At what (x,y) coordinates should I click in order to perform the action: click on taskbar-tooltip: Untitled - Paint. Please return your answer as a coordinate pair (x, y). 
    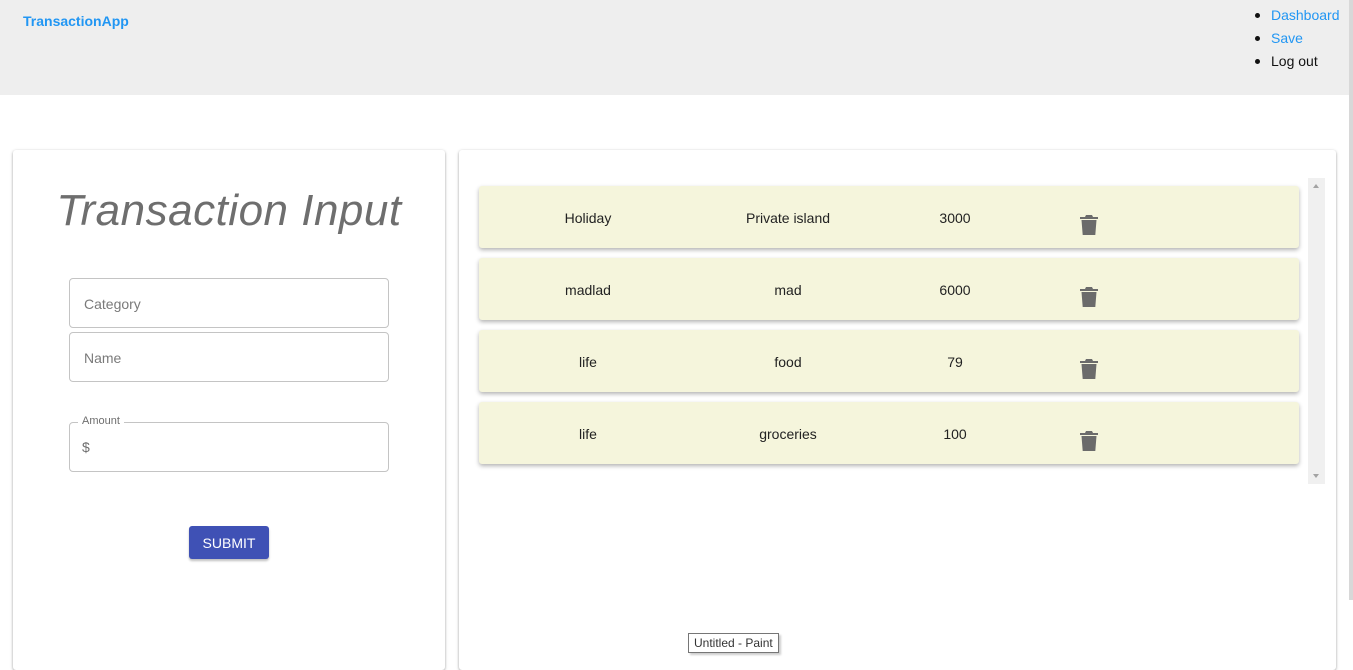
    Looking at the image, I should click on (733, 643).